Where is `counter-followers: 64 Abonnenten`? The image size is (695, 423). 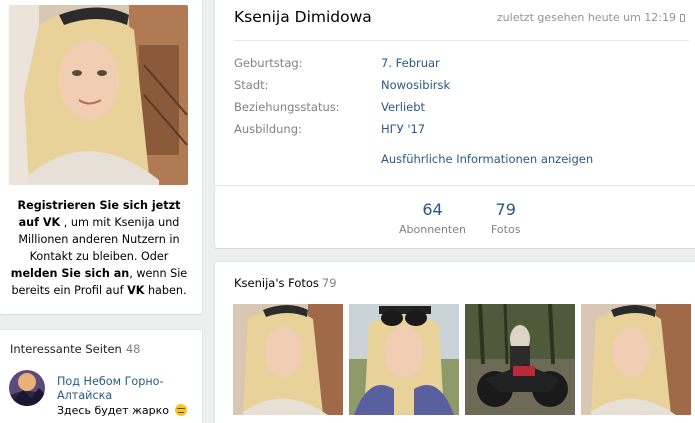
counter-followers: 64 Abonnenten is located at coordinates (432, 218).